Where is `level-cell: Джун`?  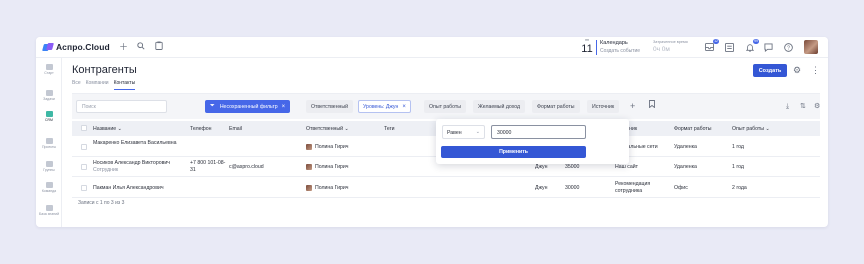
level-cell: Джун is located at coordinates (541, 188).